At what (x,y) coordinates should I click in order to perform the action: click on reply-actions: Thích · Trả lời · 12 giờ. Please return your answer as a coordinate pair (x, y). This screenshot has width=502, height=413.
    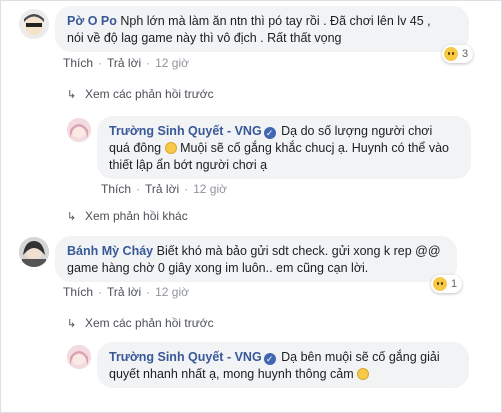
    Looking at the image, I should click on (164, 189).